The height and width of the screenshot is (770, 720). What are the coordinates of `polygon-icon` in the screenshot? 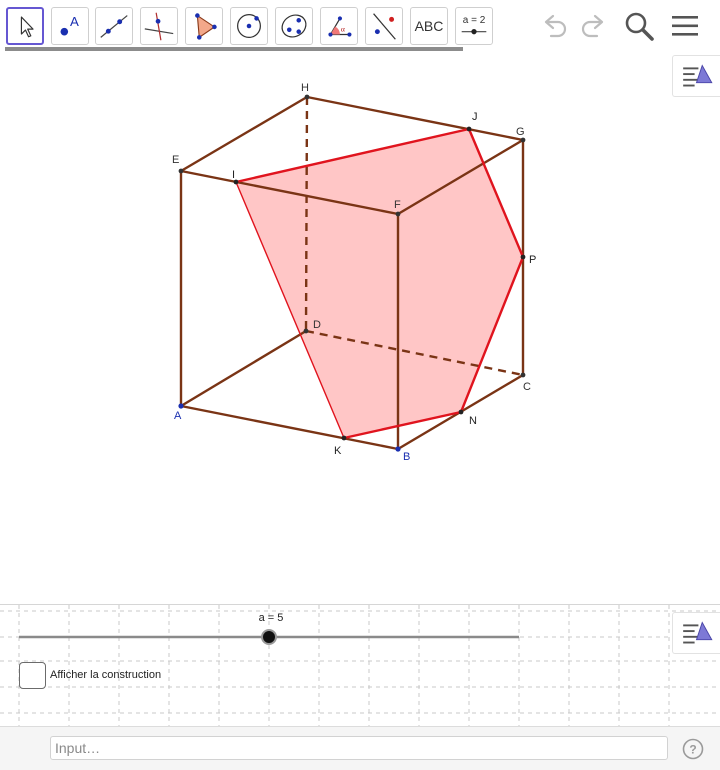 It's located at (206, 26).